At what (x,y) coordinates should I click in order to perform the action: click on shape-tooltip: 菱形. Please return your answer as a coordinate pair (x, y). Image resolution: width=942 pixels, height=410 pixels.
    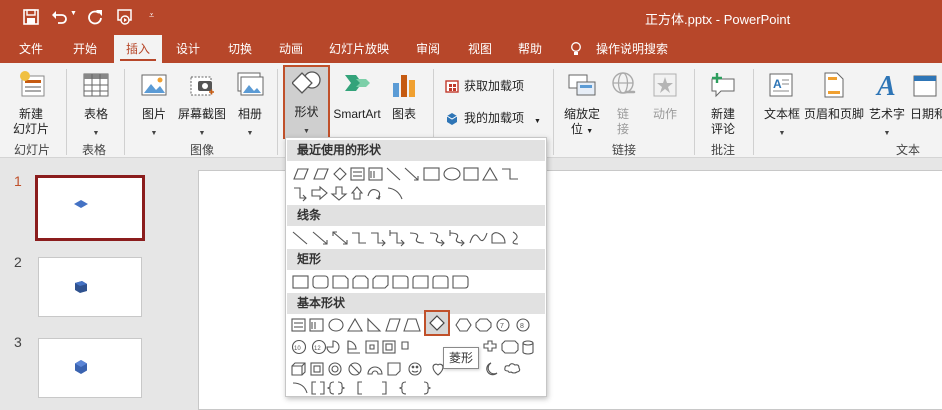
    Looking at the image, I should click on (461, 358).